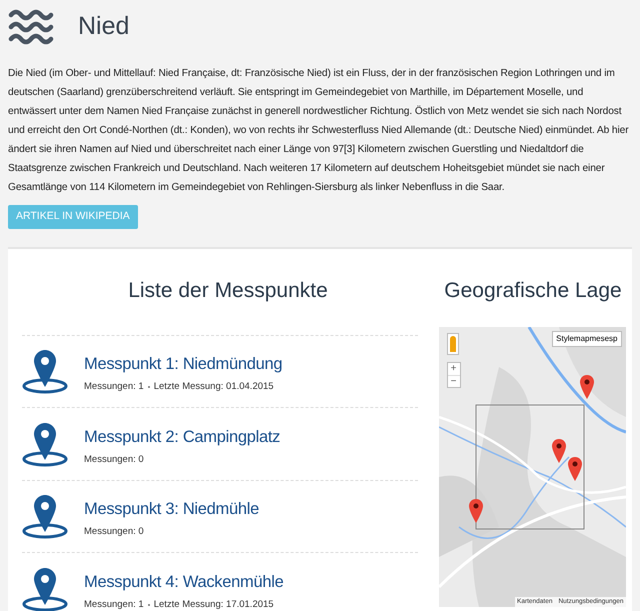 The image size is (640, 611). Describe the element at coordinates (228, 291) in the screenshot. I see `list-heading: Liste der Messpunkte` at that location.